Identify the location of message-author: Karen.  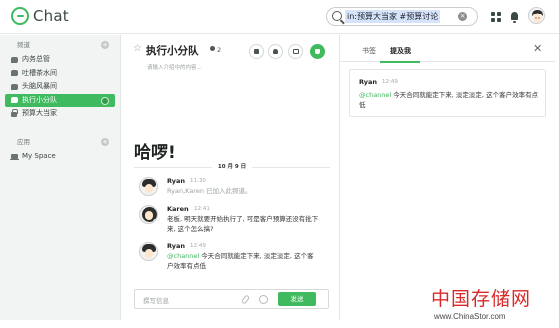
(178, 209).